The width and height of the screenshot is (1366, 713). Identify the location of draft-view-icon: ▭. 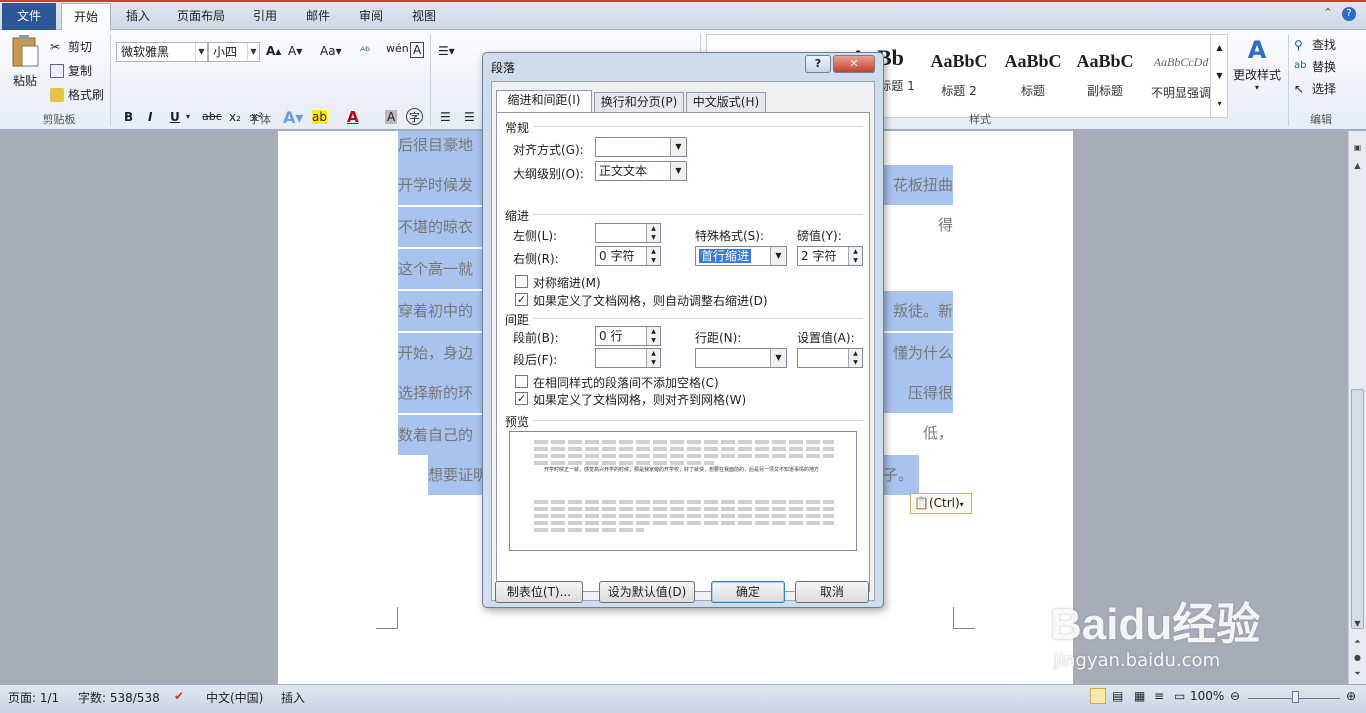
(1179, 696).